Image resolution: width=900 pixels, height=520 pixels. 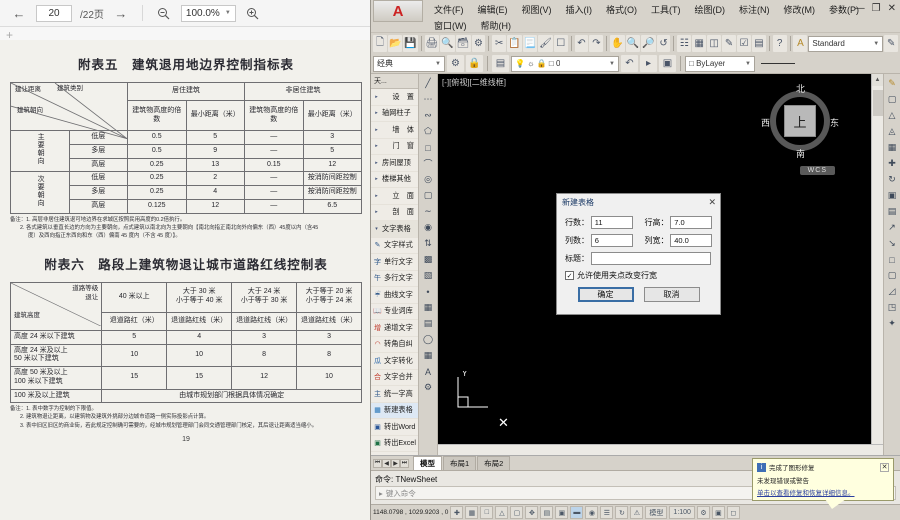 What do you see at coordinates (569, 275) in the screenshot?
I see `grip-resize-checkbox: ✓` at bounding box center [569, 275].